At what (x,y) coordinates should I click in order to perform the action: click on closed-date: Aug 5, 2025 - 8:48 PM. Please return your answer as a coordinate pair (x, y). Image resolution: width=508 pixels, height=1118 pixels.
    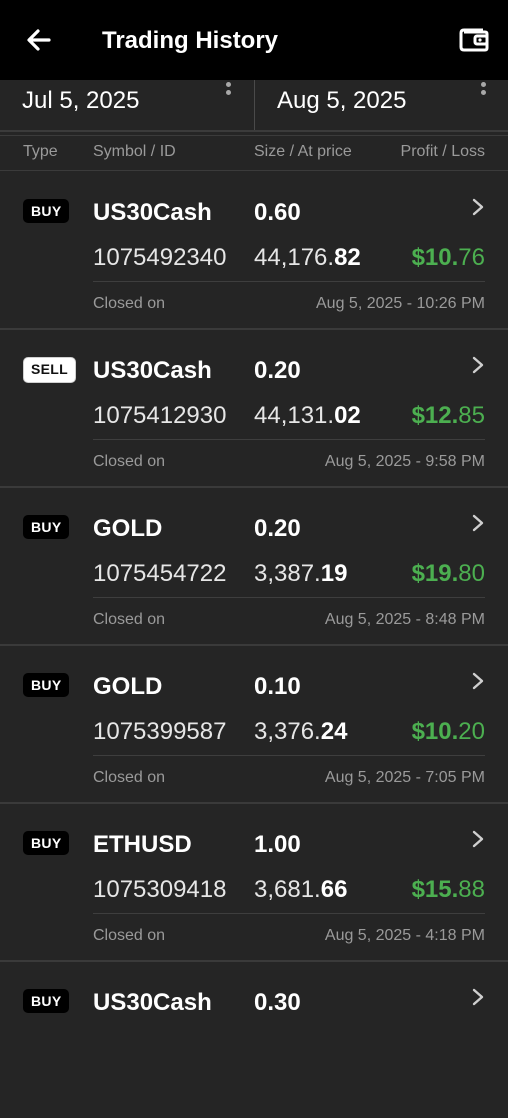
    Looking at the image, I should click on (404, 619).